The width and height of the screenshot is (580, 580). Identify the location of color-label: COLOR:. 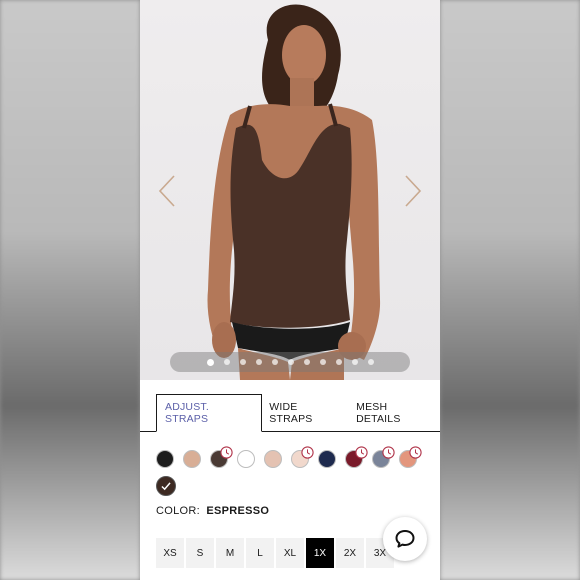
(178, 511).